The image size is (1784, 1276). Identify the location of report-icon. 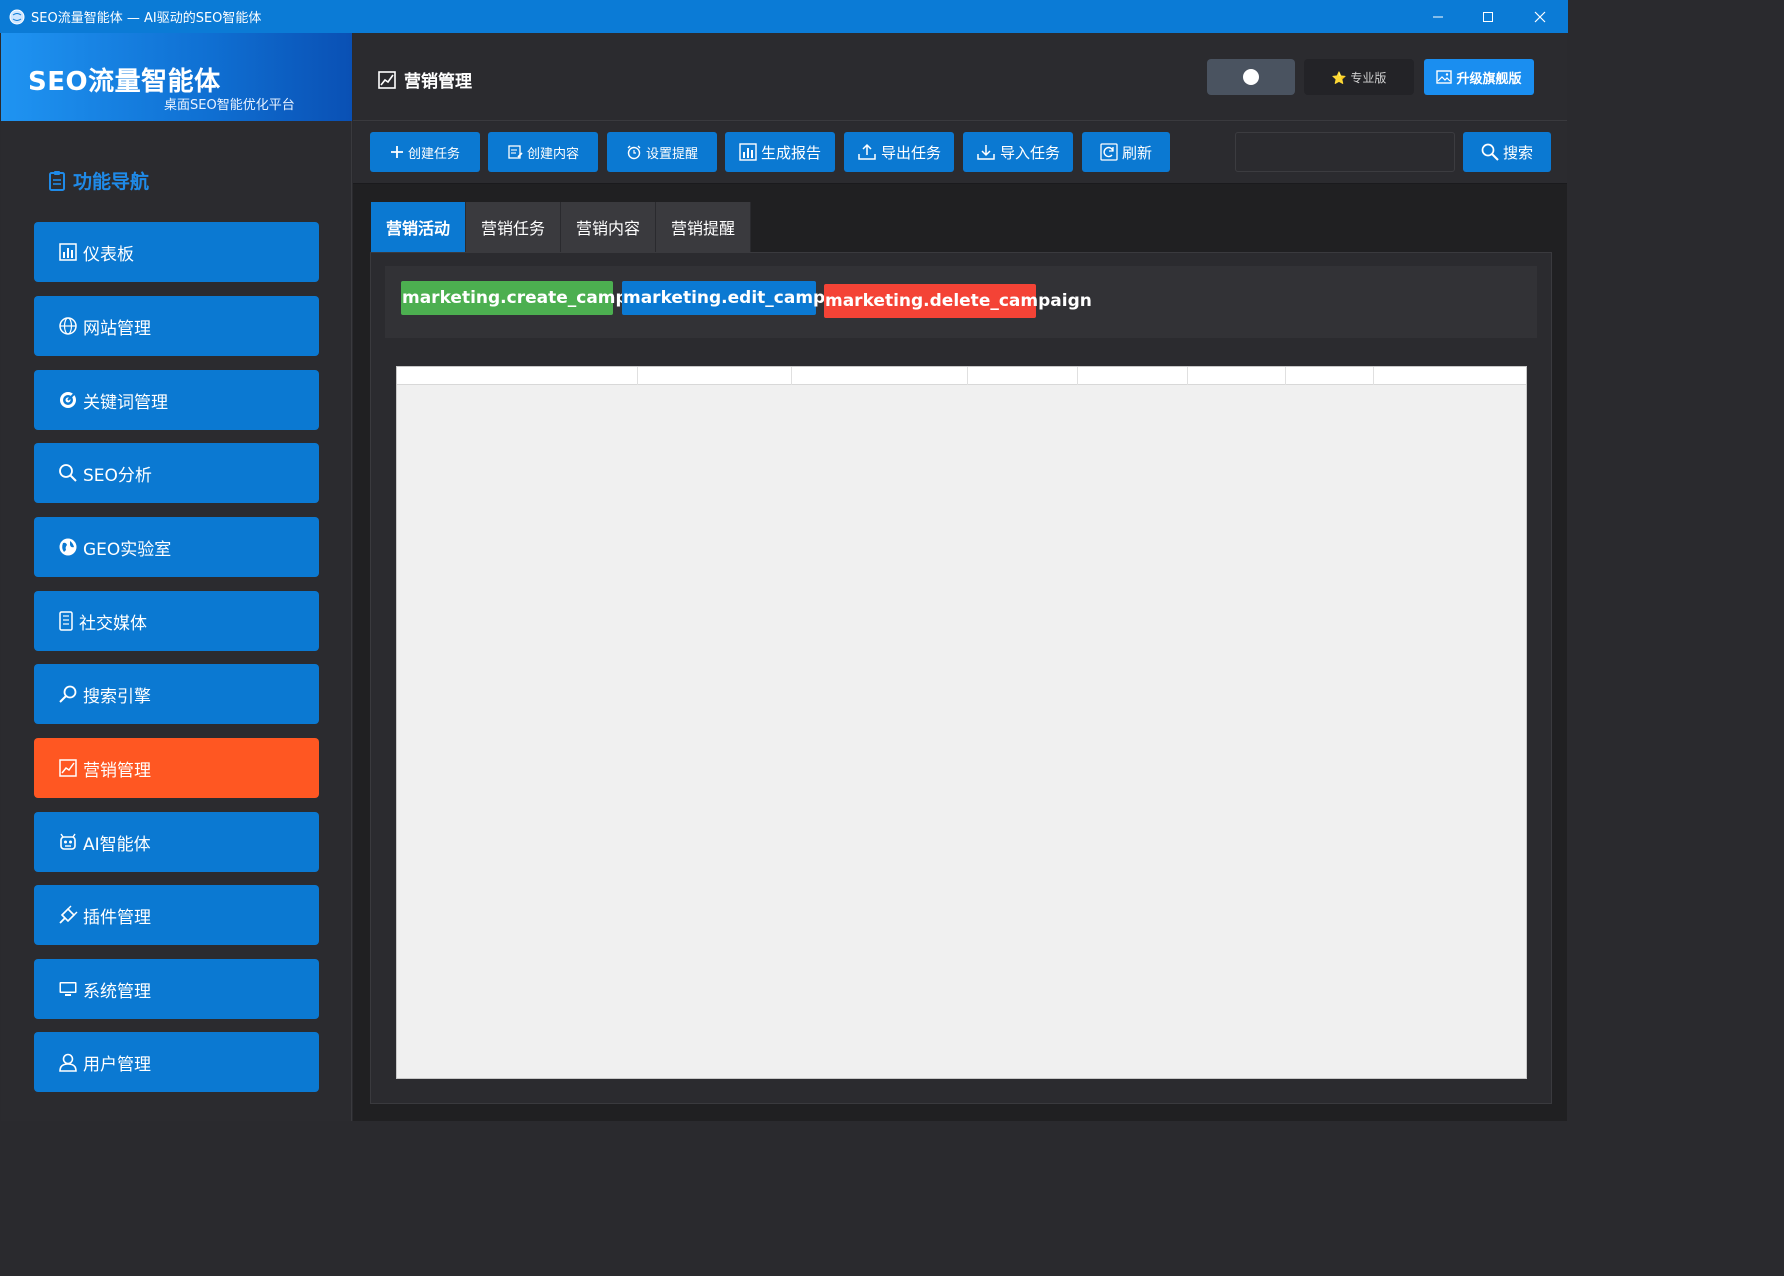
(748, 152).